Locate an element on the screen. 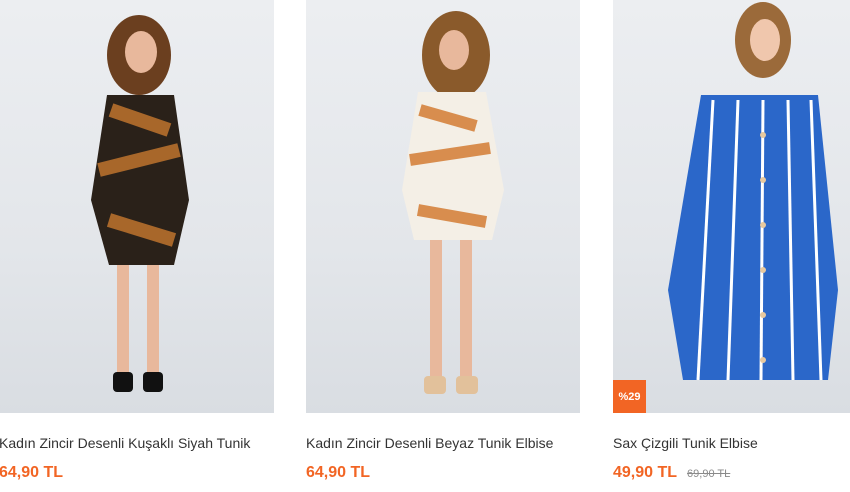  product-old-price: 69,90 TL is located at coordinates (709, 474).